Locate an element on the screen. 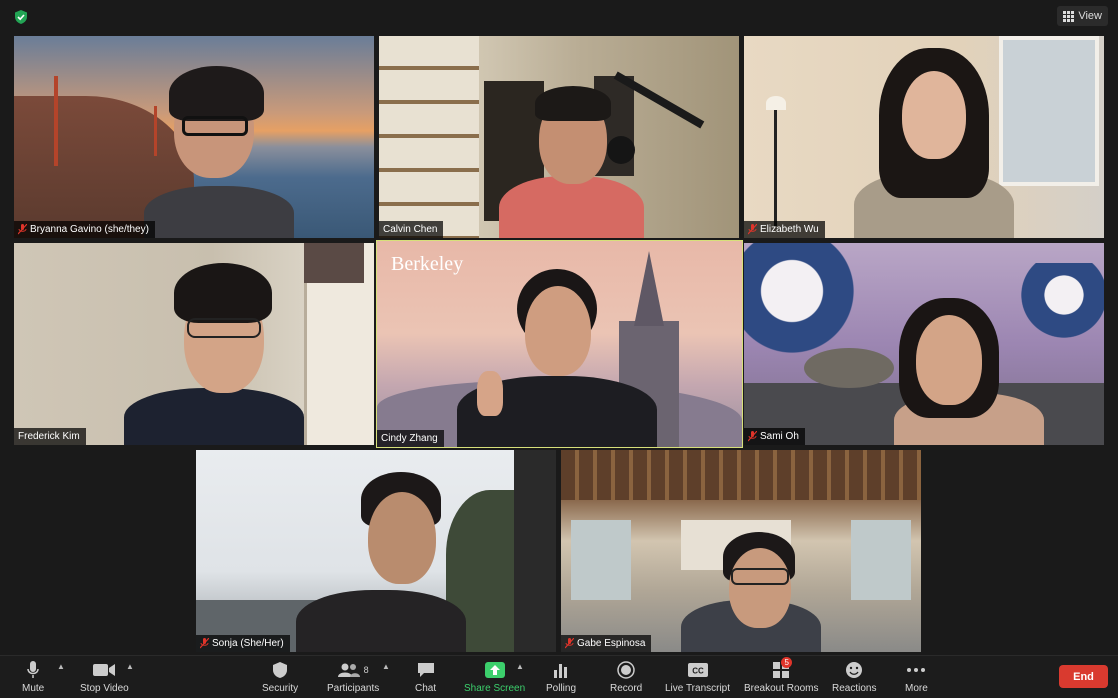  window-right is located at coordinates (881, 560).